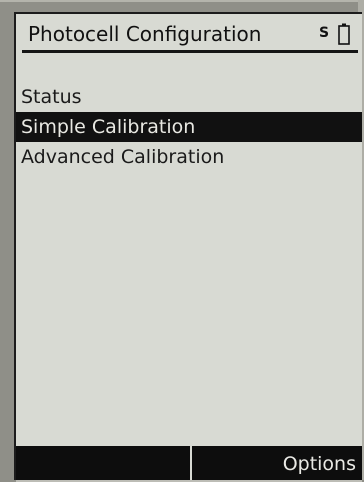 This screenshot has height=482, width=364. Describe the element at coordinates (182, 1) in the screenshot. I see `frame-highlight` at that location.